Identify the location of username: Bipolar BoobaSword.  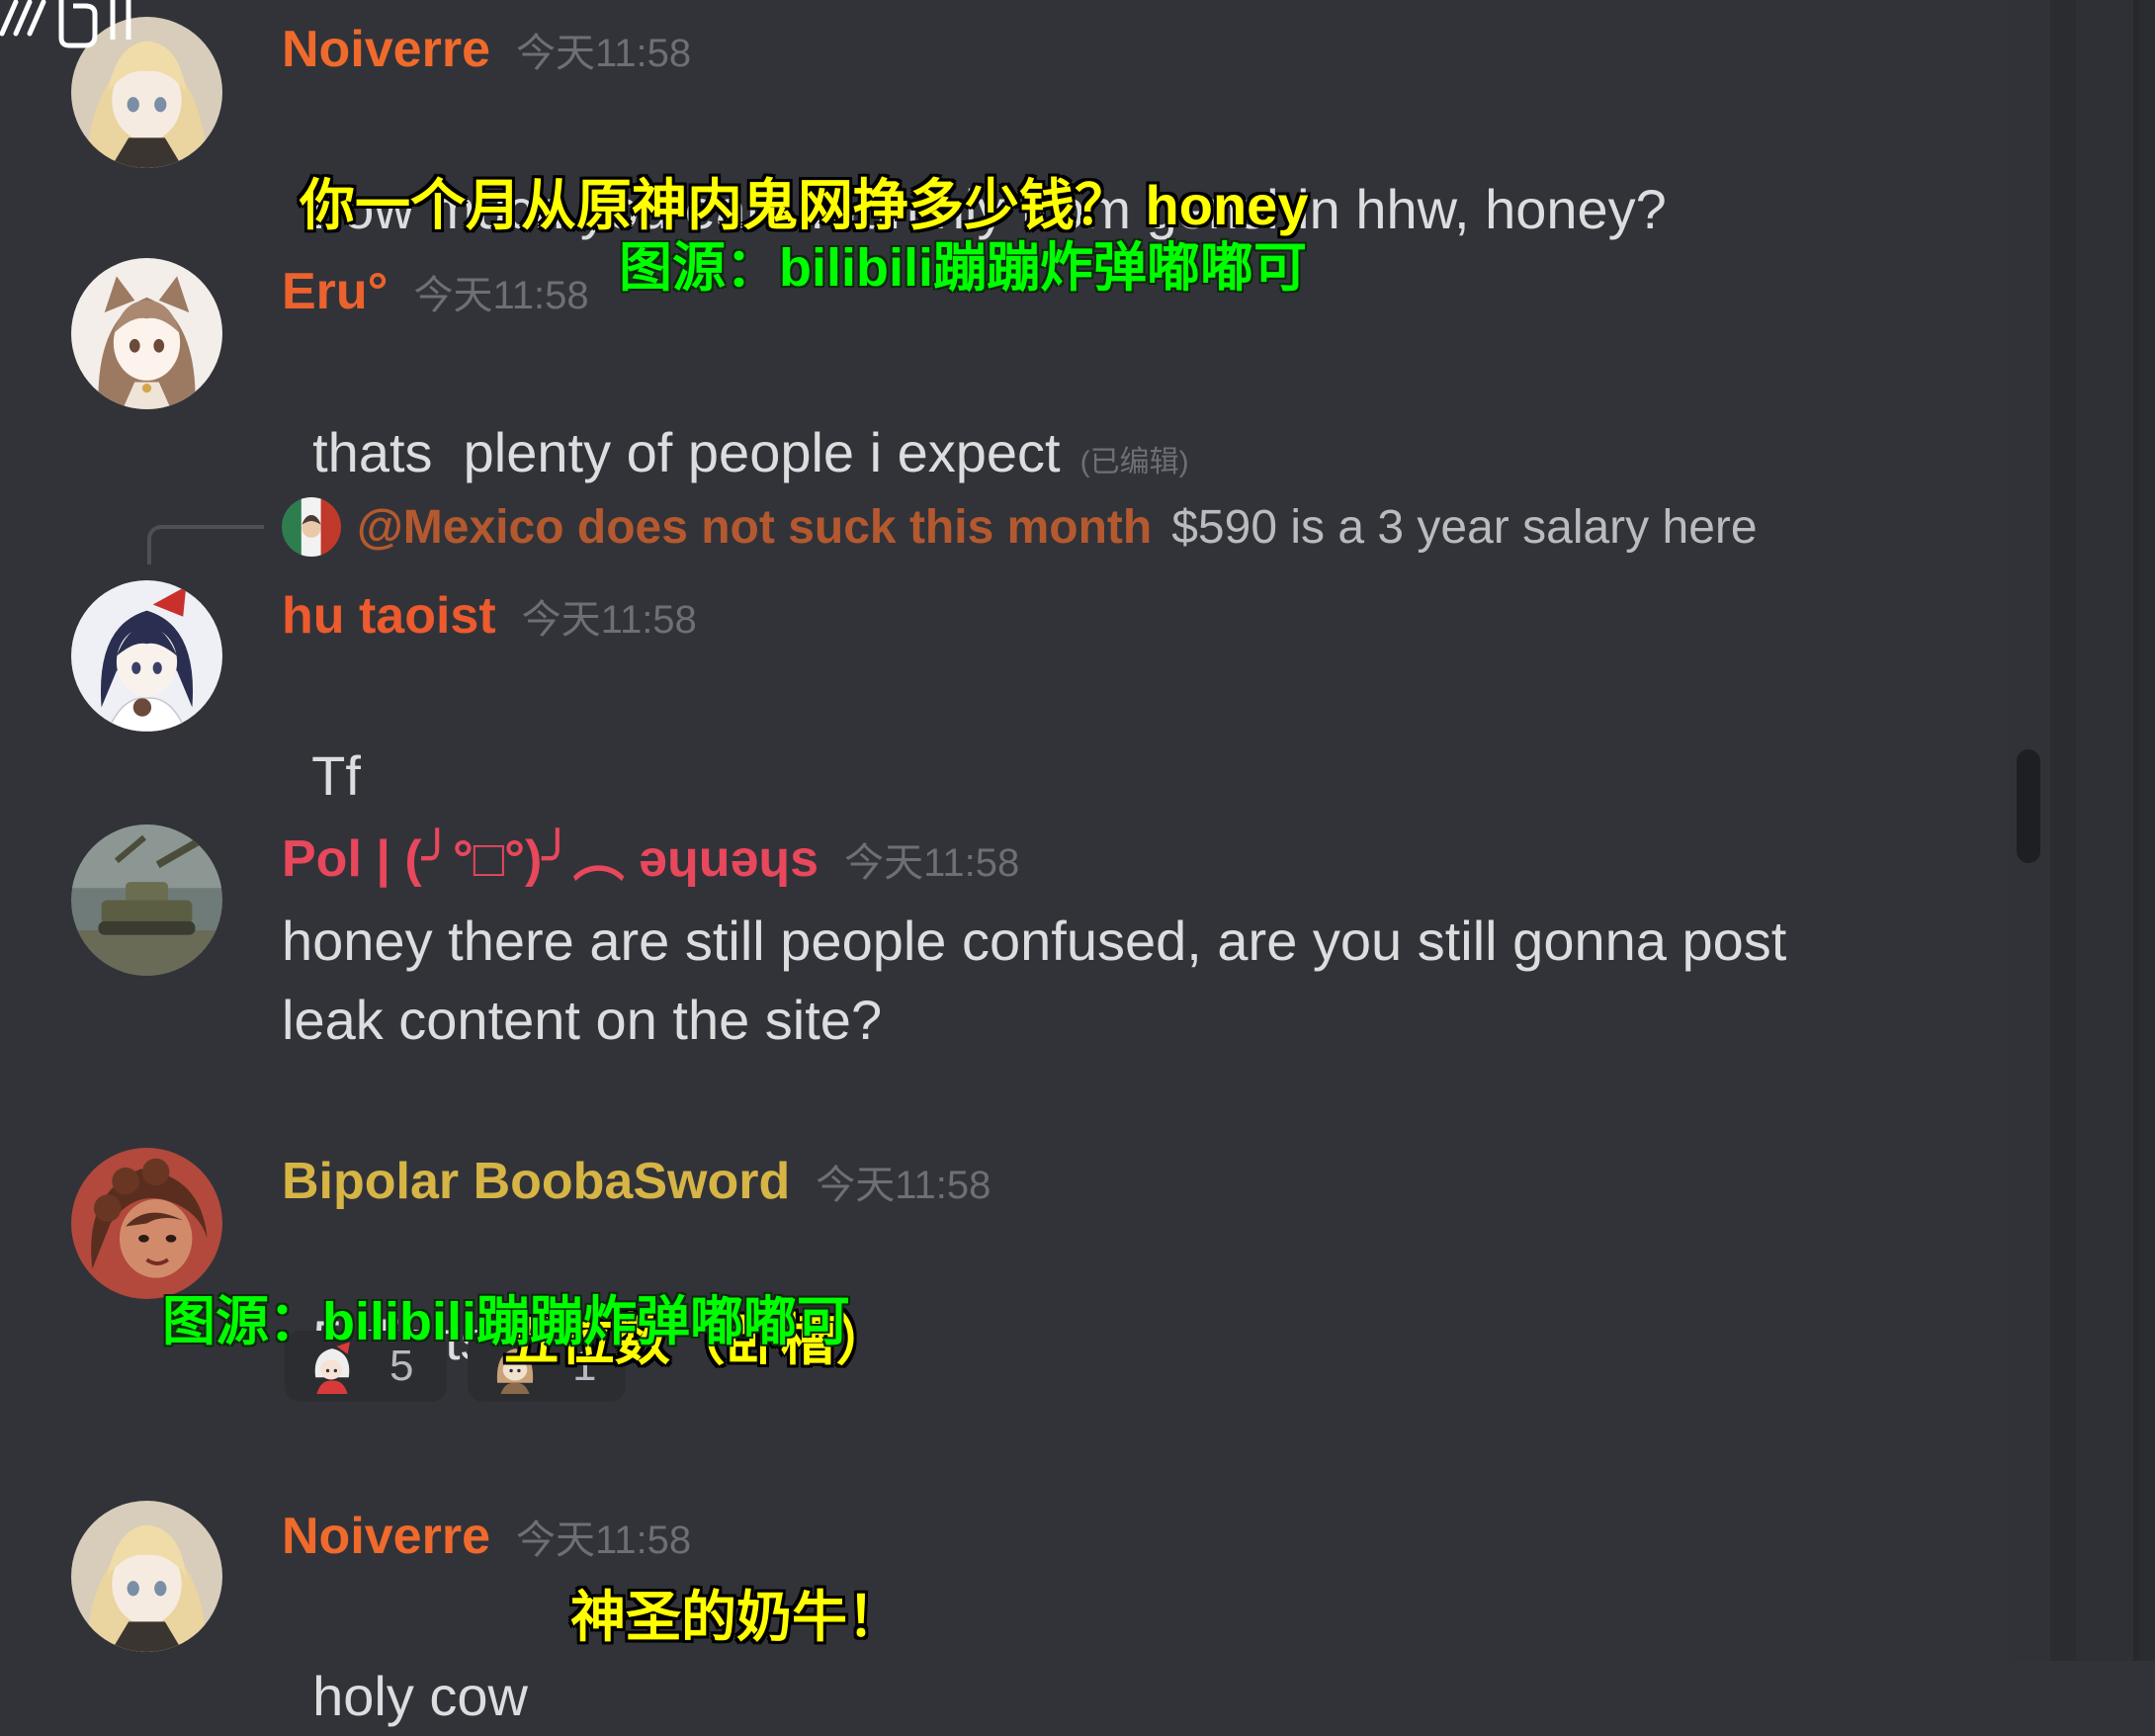
(536, 1181).